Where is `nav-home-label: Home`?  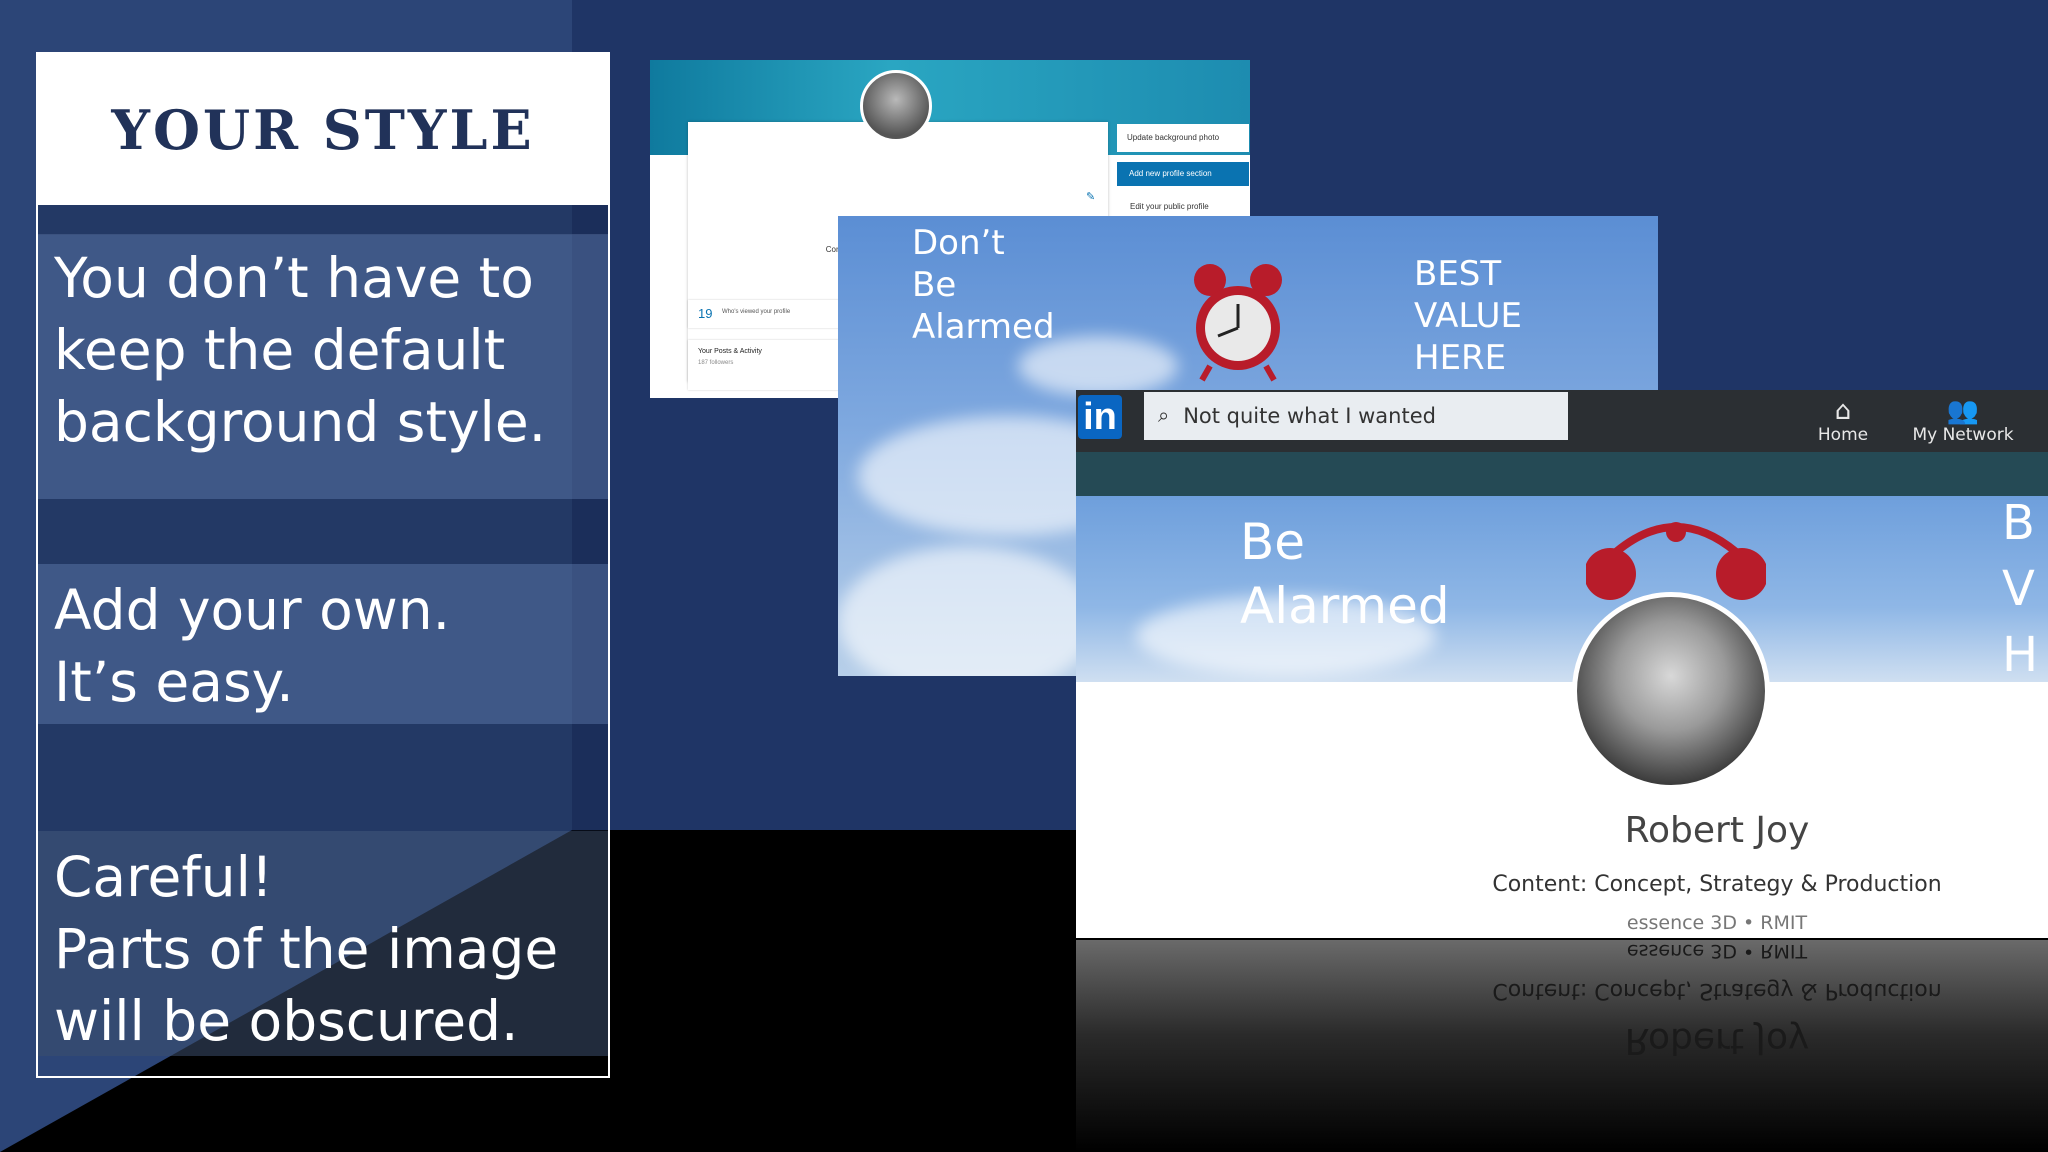
nav-home-label: Home is located at coordinates (1843, 435).